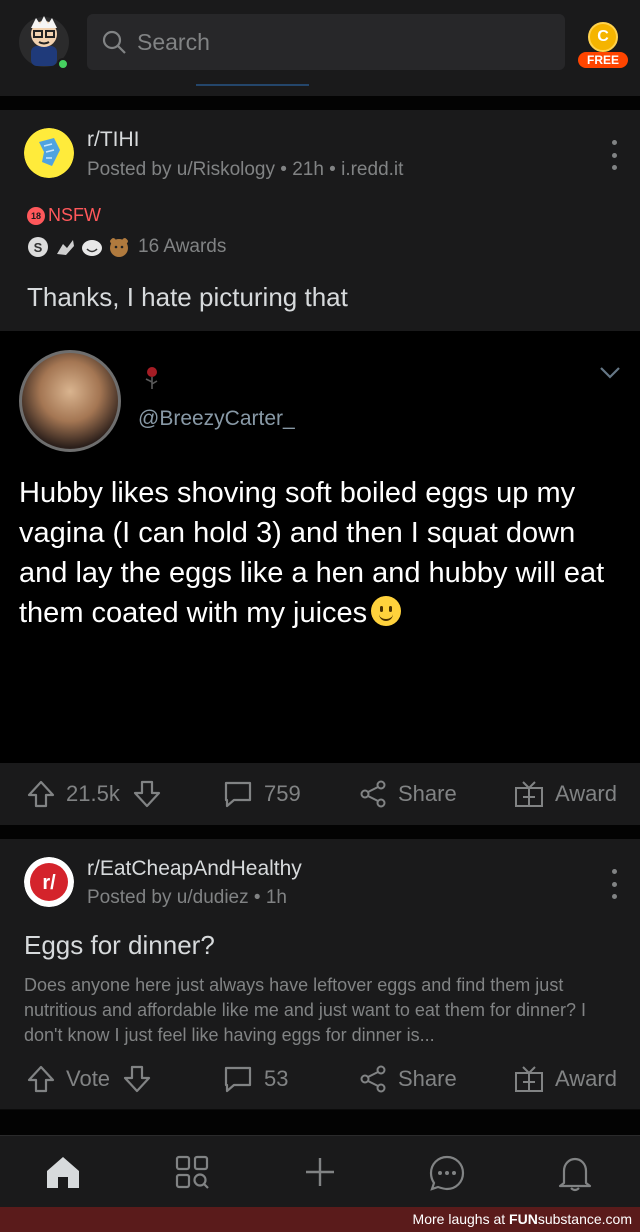  What do you see at coordinates (151, 378) in the screenshot?
I see `rose-icon` at bounding box center [151, 378].